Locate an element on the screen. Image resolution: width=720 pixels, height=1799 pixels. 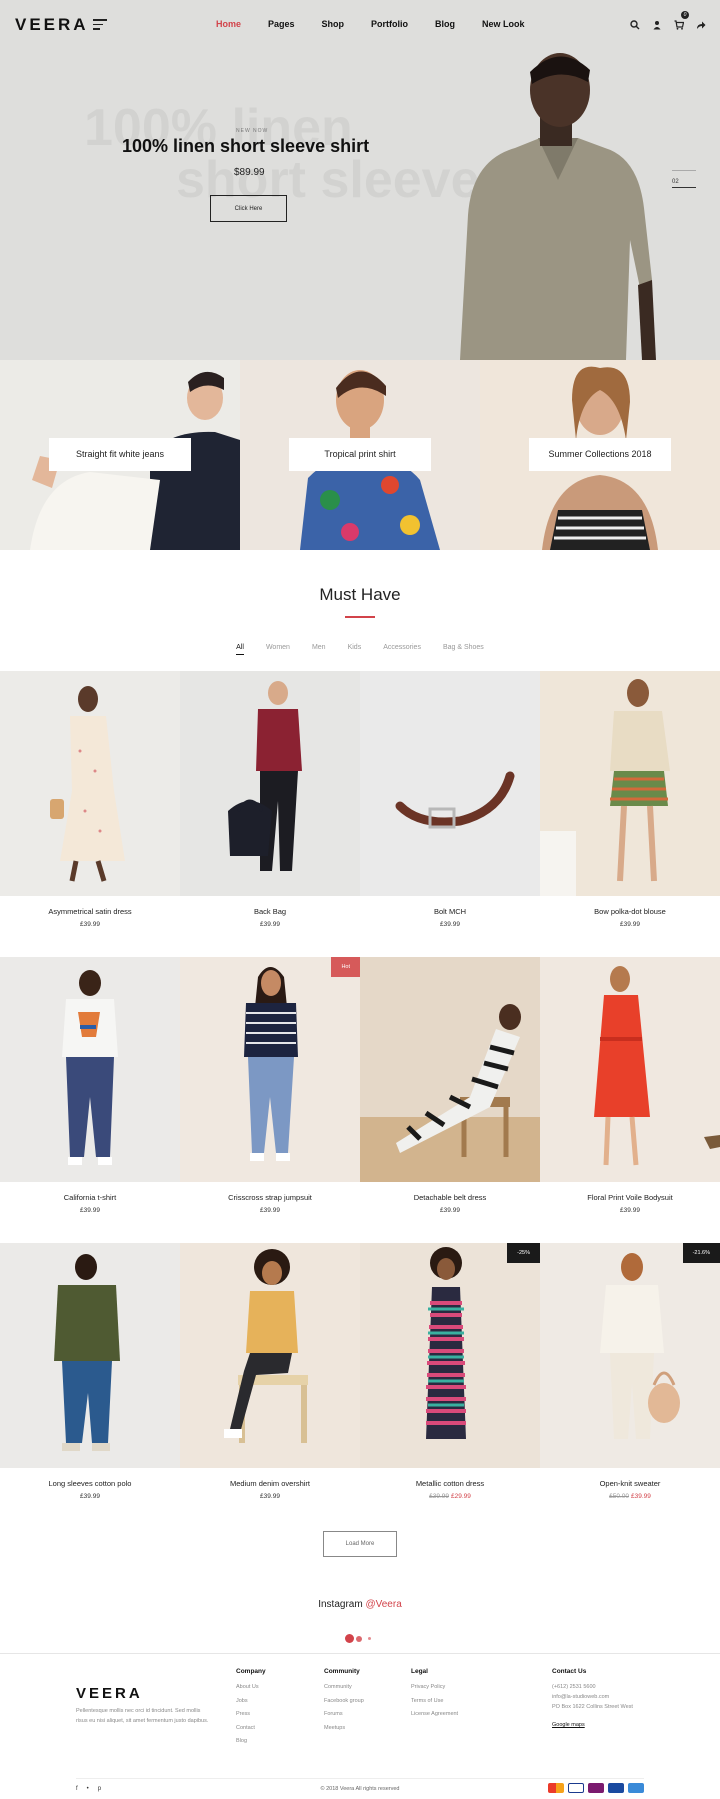
footer-bottom-divider is located at coordinates (360, 1778).